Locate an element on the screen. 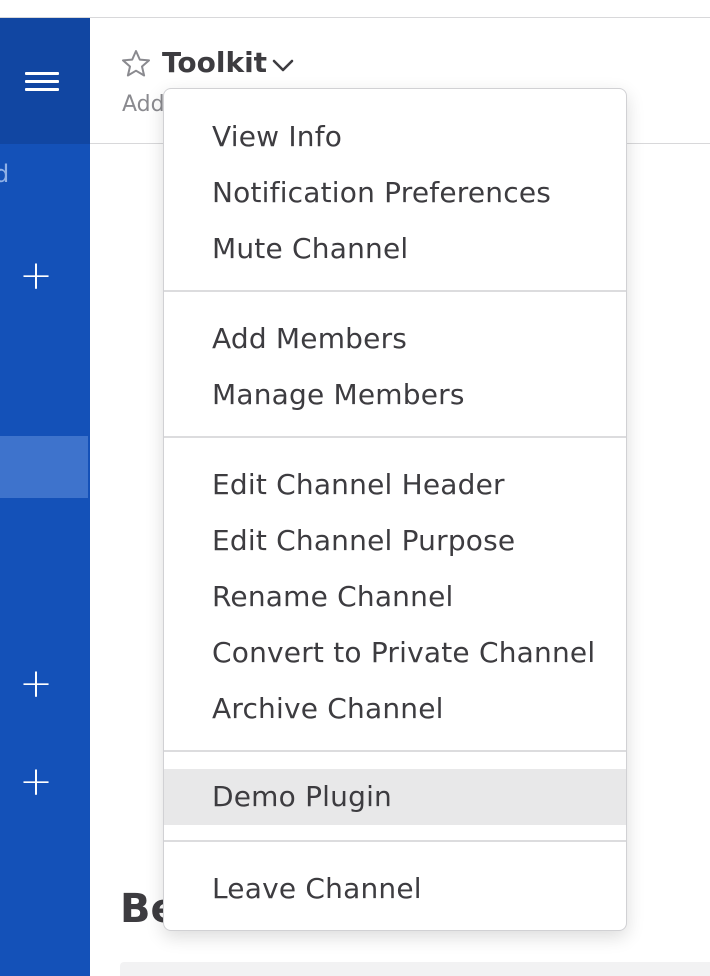 This screenshot has height=976, width=710. chevron-down-icon is located at coordinates (283, 65).